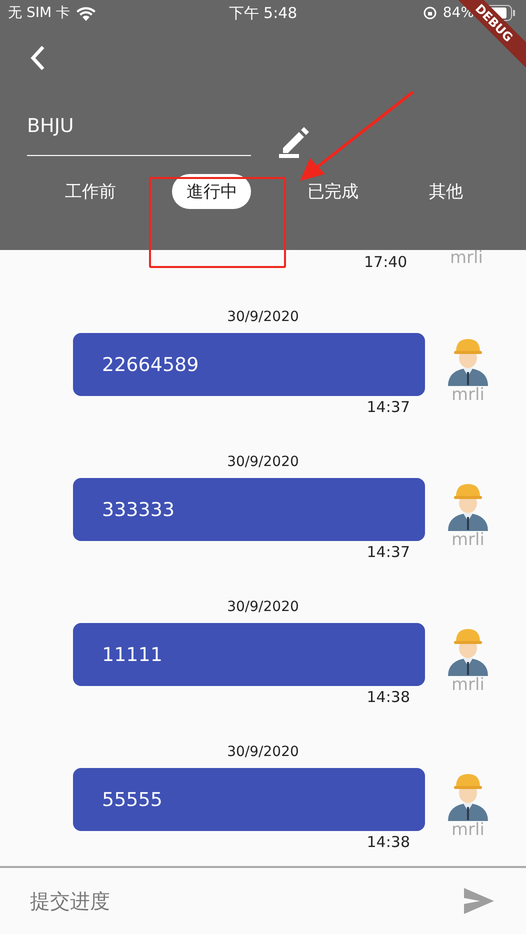  What do you see at coordinates (249, 364) in the screenshot?
I see `message-bubble: 22664589` at bounding box center [249, 364].